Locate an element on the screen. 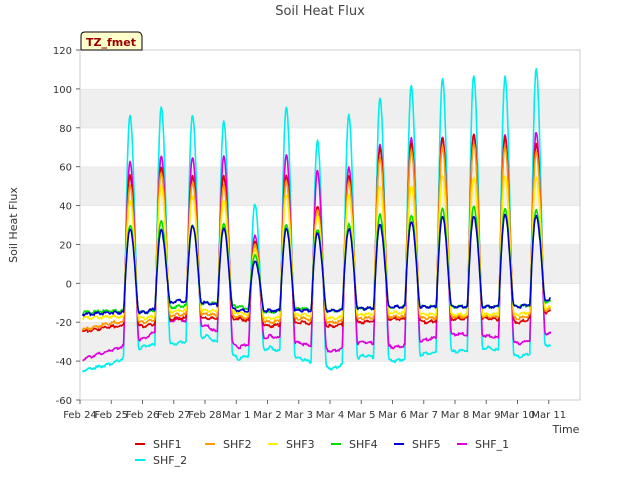 The image size is (640, 480). x-tick-label: Mar 3 is located at coordinates (299, 415).